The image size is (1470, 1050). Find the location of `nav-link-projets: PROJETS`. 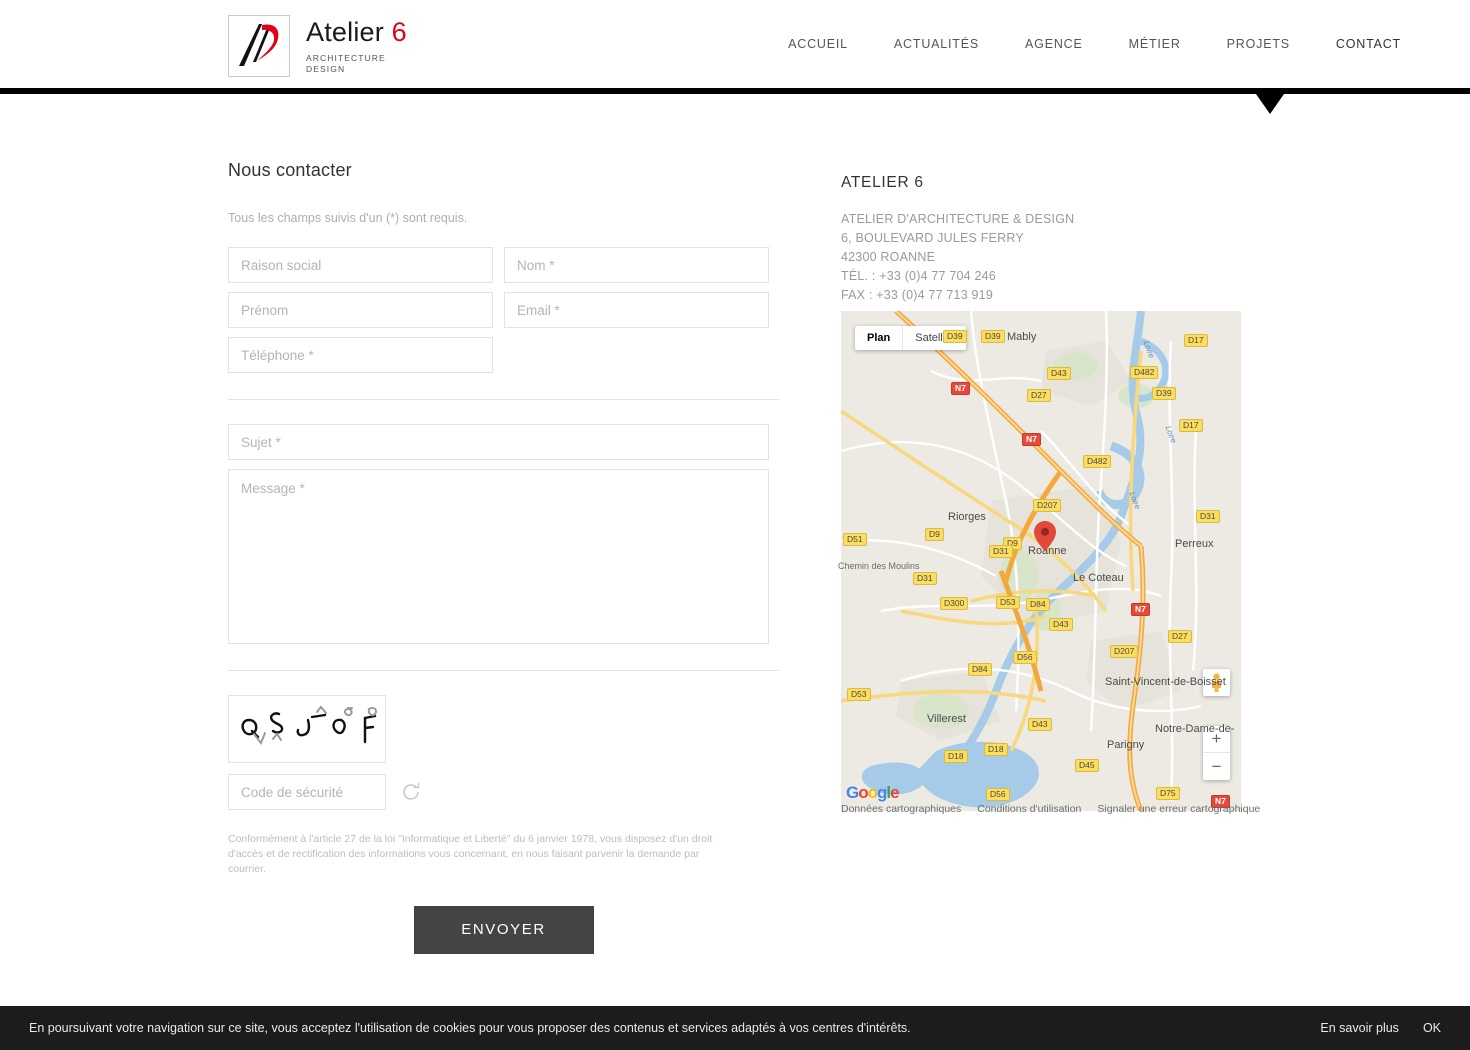

nav-link-projets: PROJETS is located at coordinates (1258, 44).